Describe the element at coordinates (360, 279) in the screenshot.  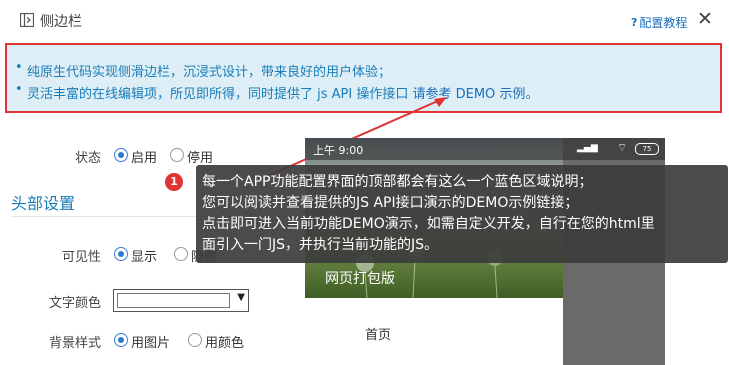
I see `preview-app-title: 网页打包版` at that location.